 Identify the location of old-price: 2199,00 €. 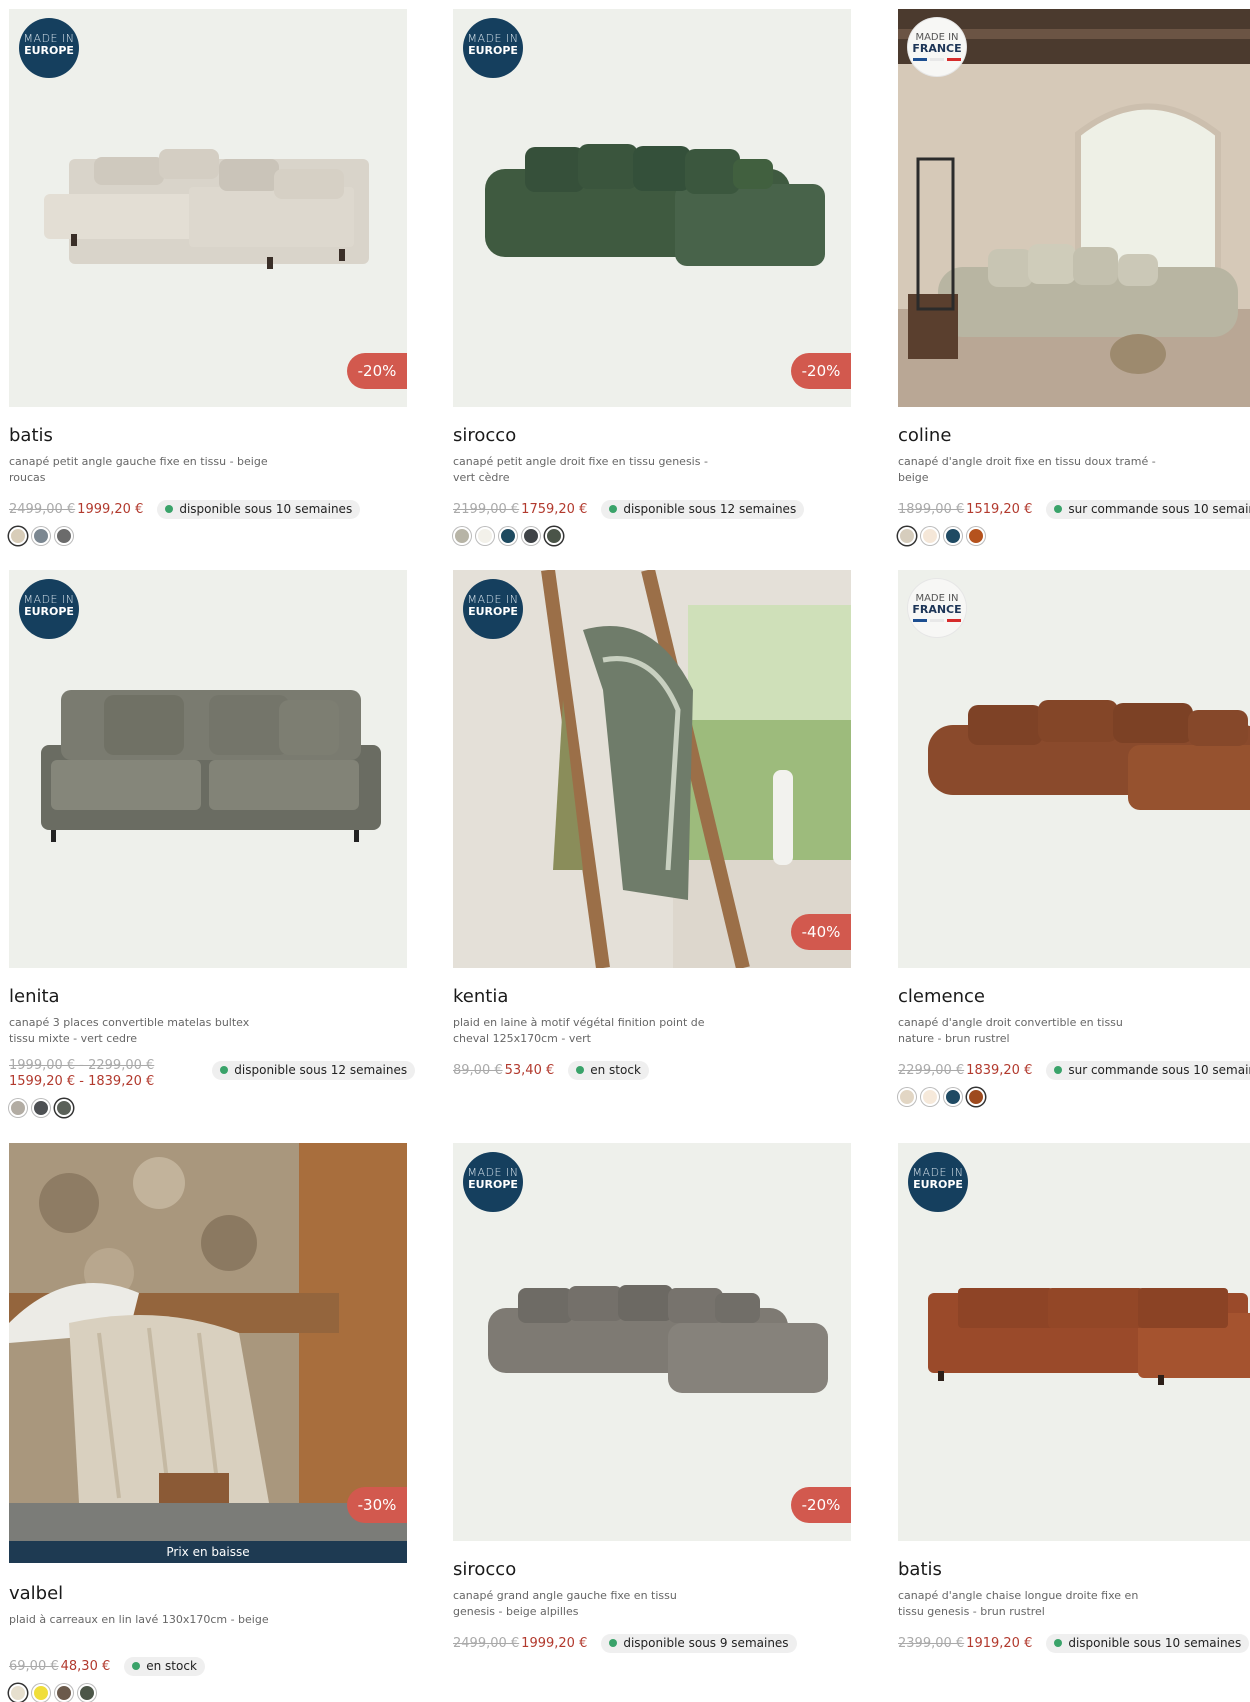
(486, 509).